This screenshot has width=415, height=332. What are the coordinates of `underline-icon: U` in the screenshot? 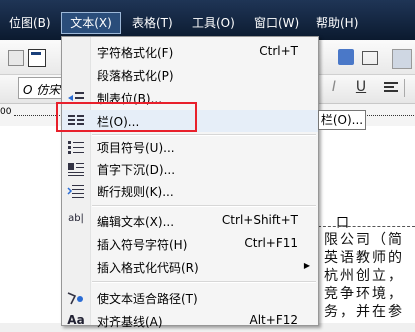 It's located at (361, 88).